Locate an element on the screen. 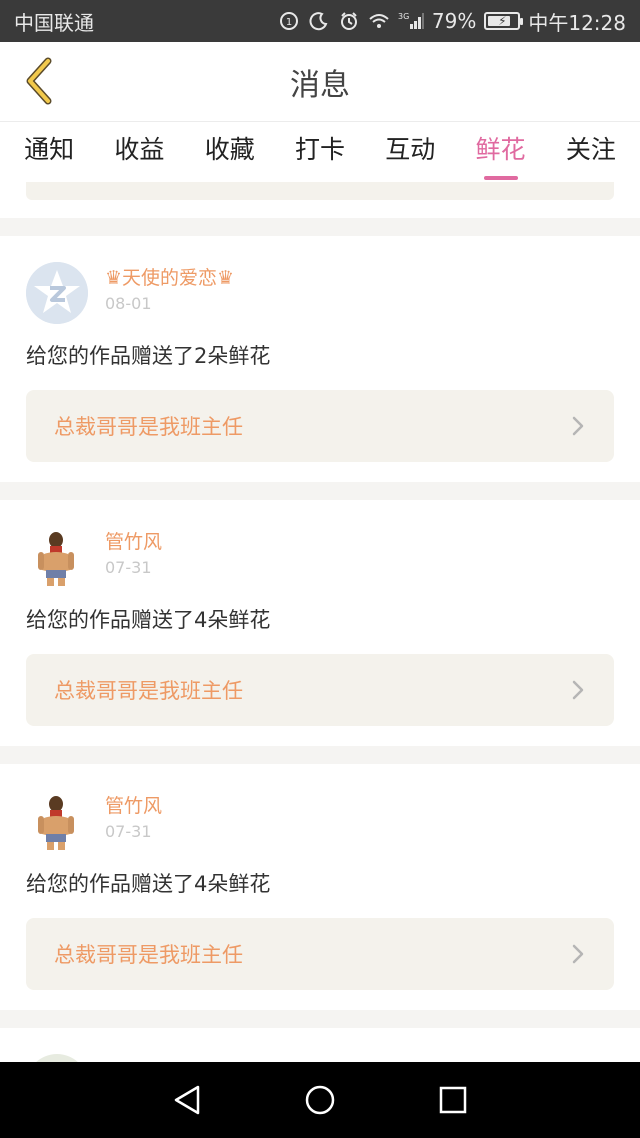 Image resolution: width=640 pixels, height=1138 pixels. svg-text: 1 is located at coordinates (289, 22).